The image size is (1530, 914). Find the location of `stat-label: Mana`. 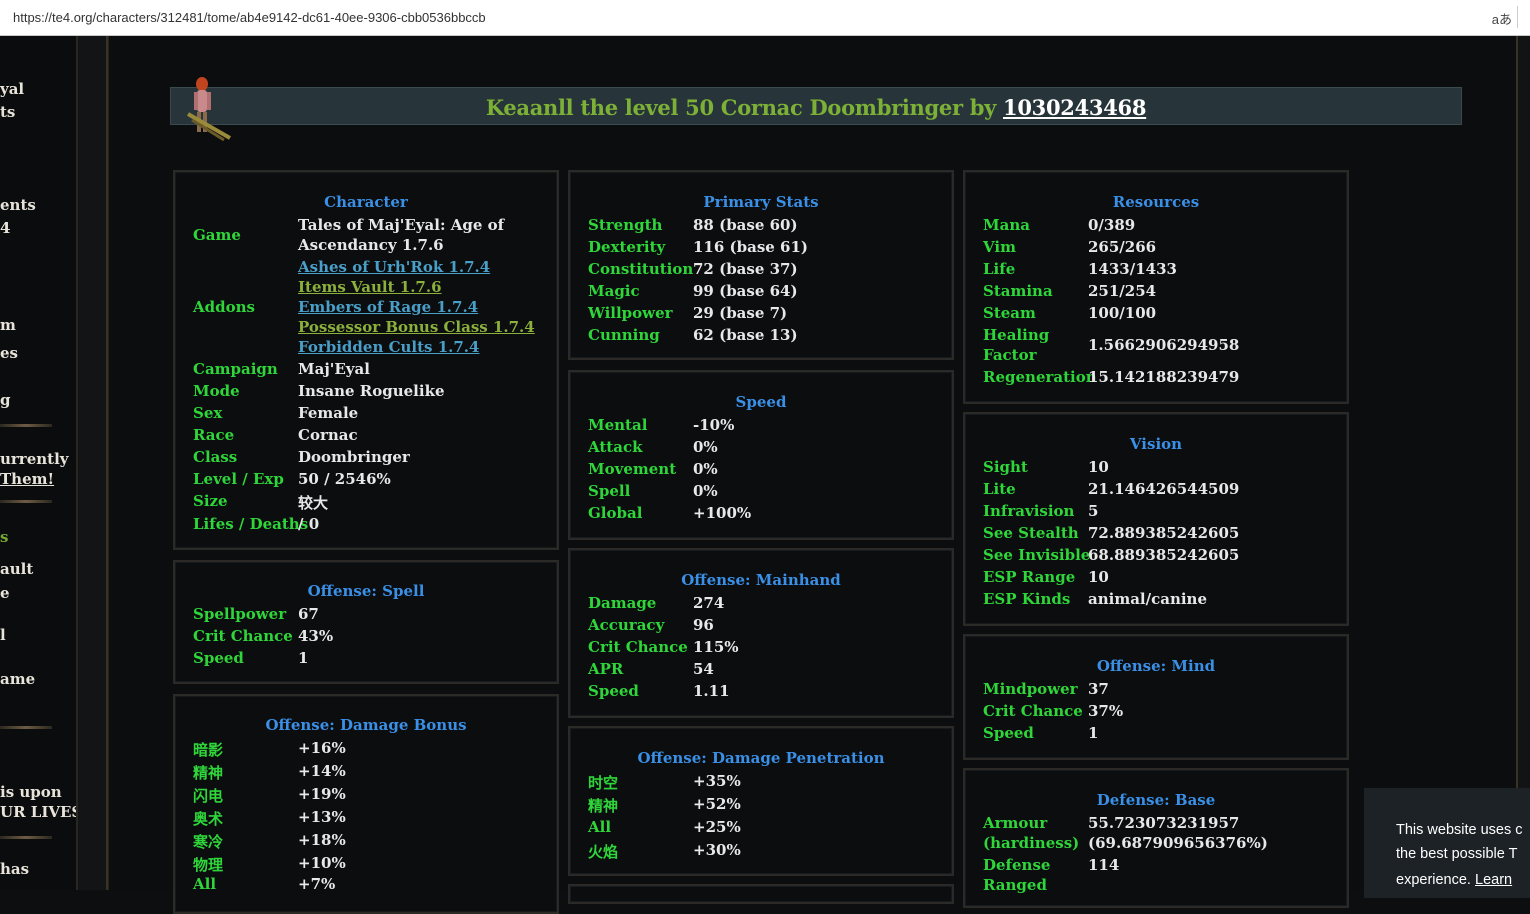

stat-label: Mana is located at coordinates (1006, 225).